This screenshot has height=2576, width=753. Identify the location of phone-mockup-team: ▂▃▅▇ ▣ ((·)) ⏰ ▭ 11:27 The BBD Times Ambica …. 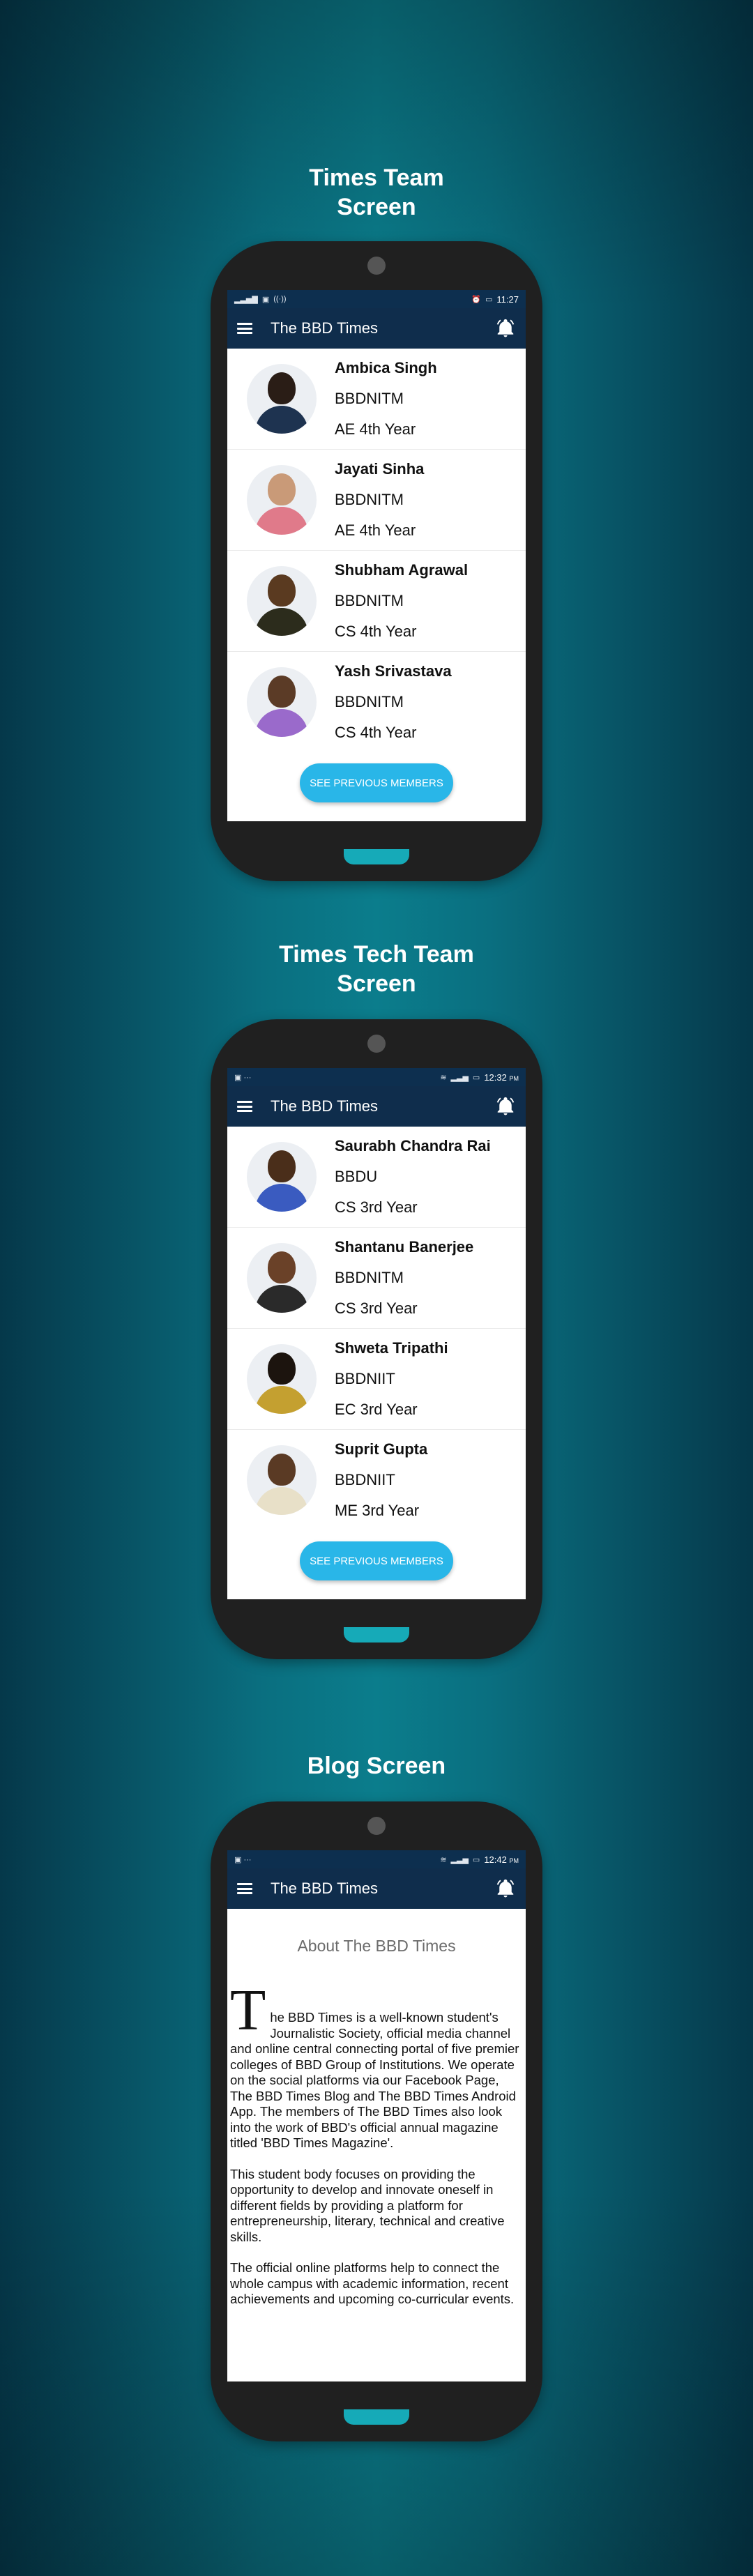
(376, 561).